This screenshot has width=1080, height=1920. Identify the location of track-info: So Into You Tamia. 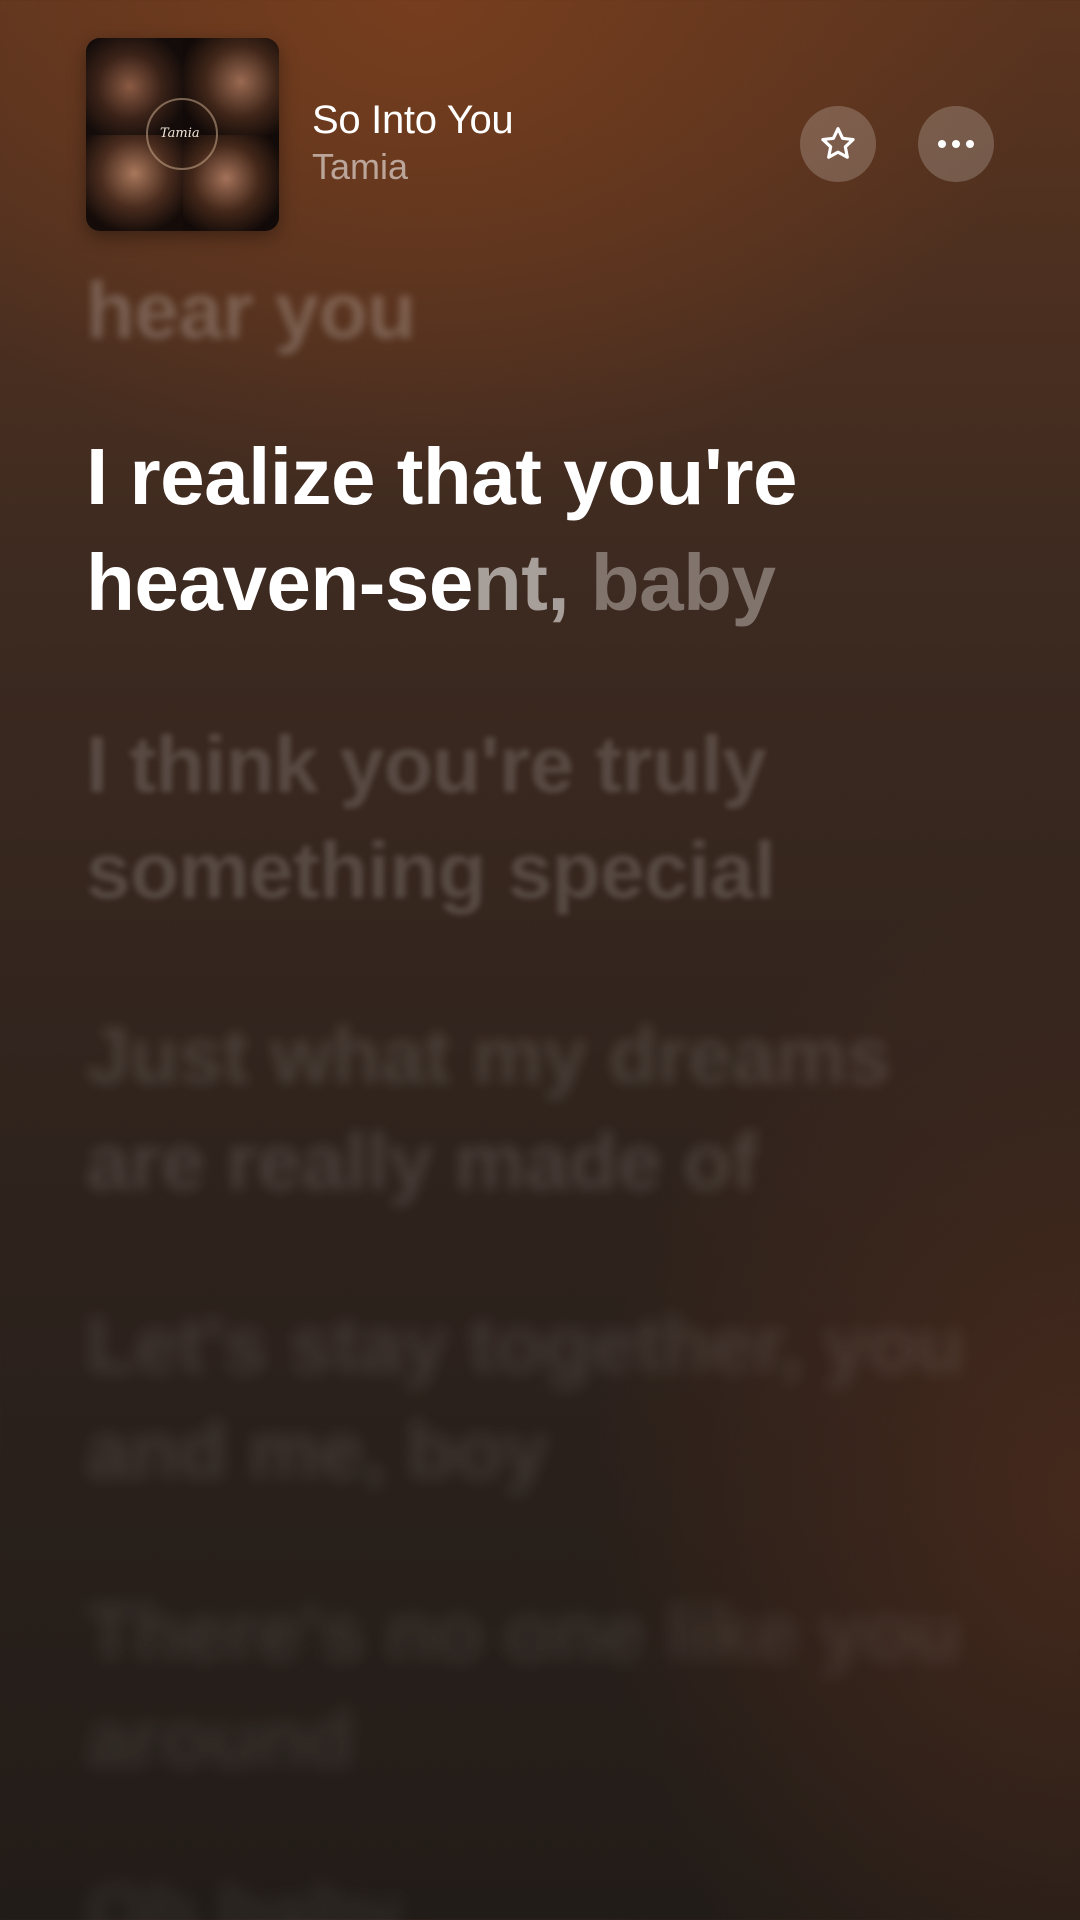
(413, 143).